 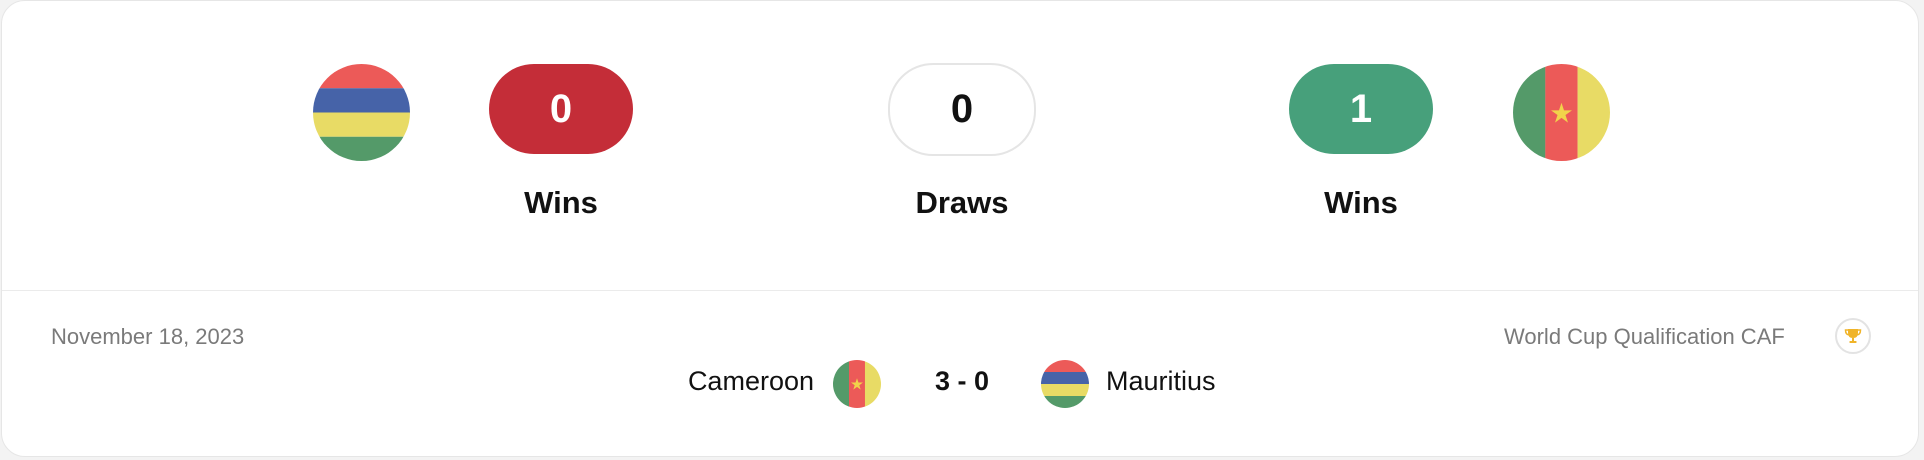 I want to click on left-team-wins-count: 0, so click(x=561, y=109).